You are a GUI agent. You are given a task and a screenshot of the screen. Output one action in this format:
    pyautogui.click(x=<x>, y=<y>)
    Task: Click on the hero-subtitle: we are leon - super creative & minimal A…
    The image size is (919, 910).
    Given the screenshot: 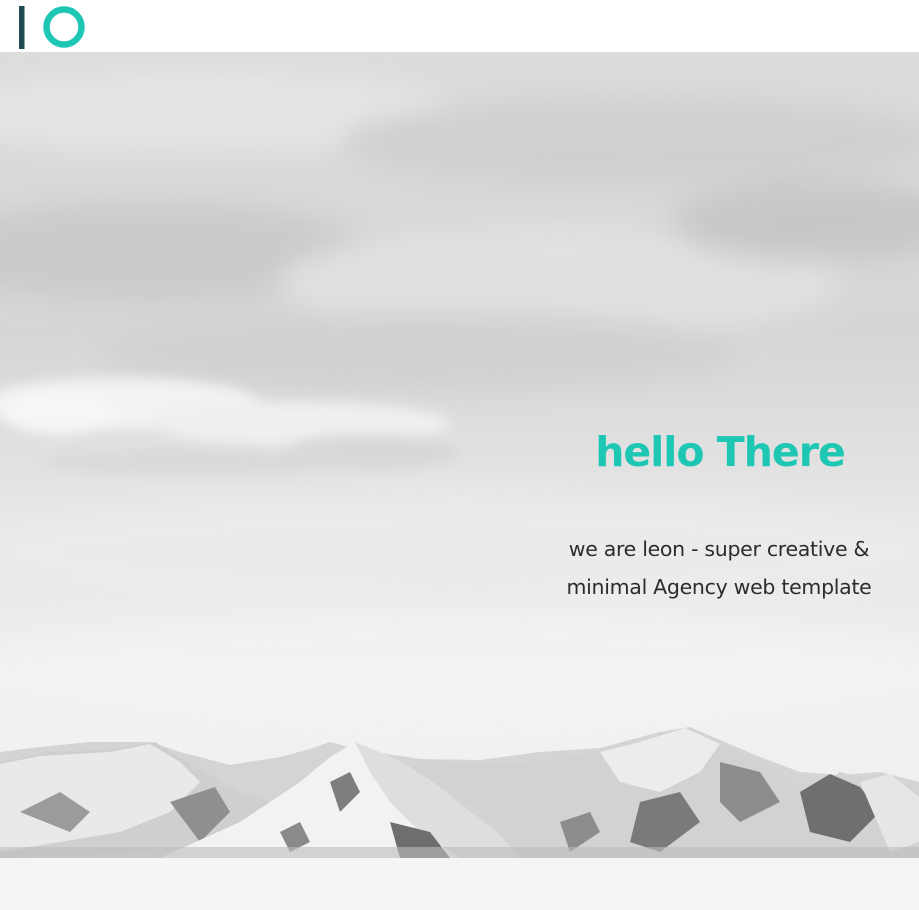 What is the action you would take?
    pyautogui.click(x=719, y=568)
    